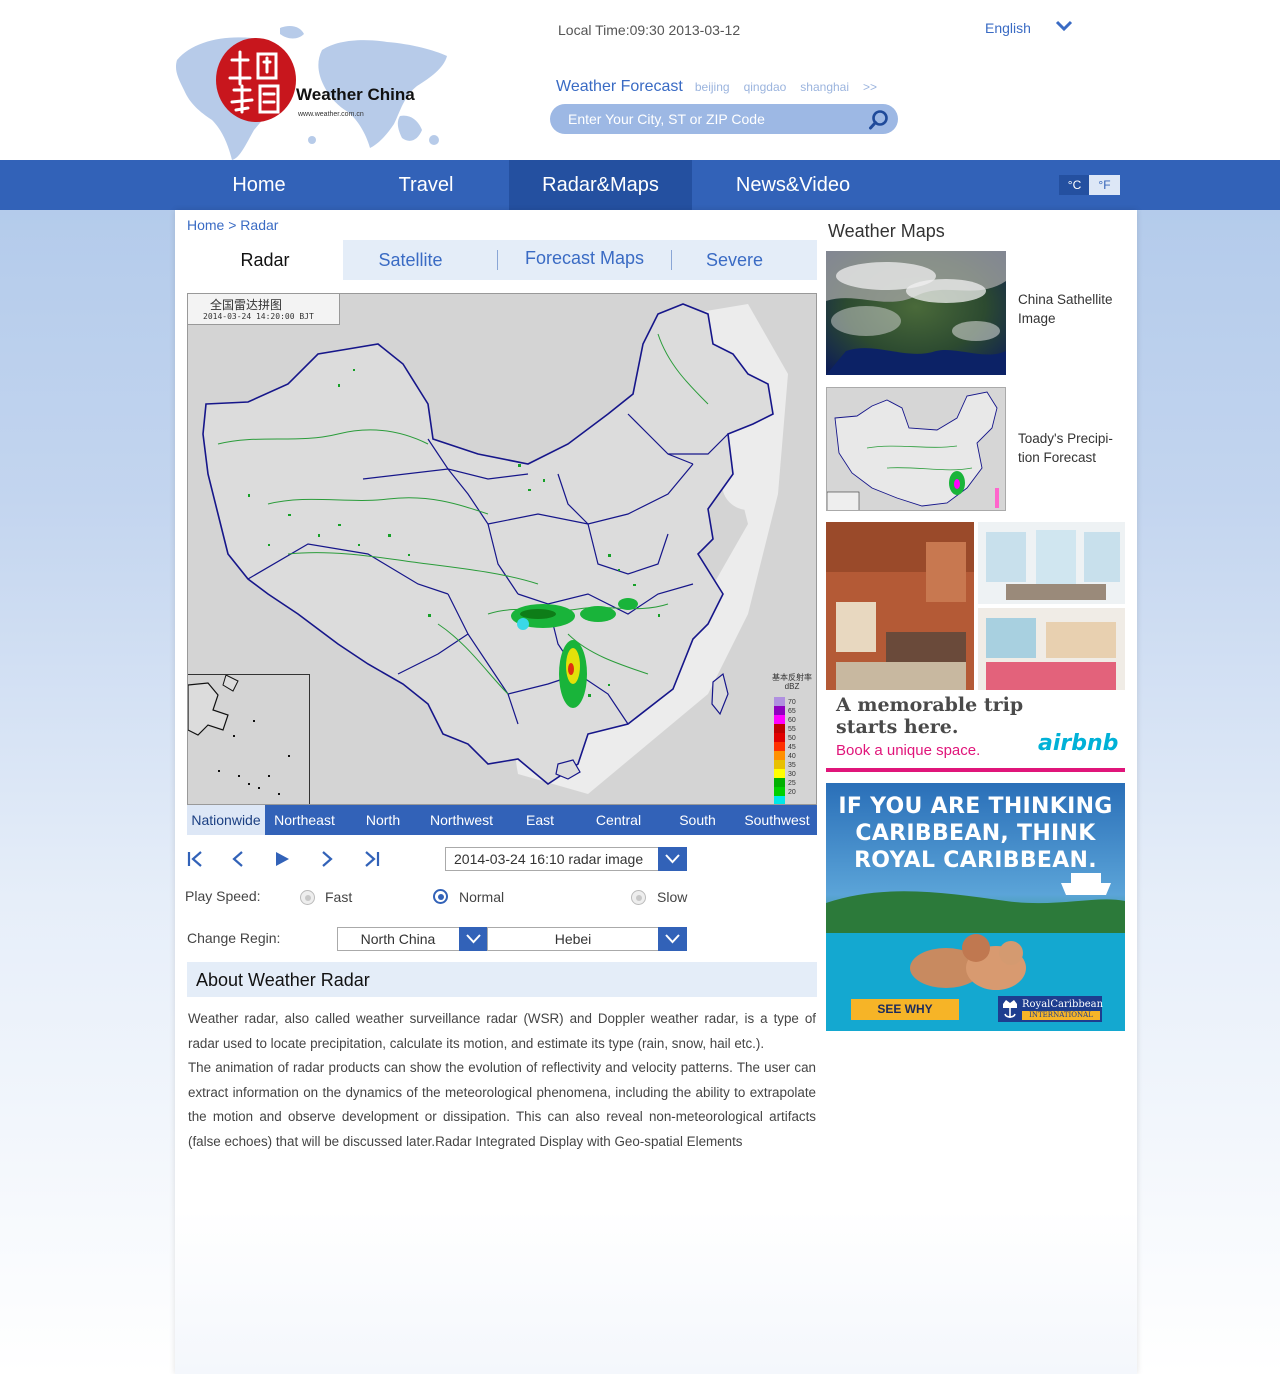 This screenshot has width=1280, height=1374. Describe the element at coordinates (327, 859) in the screenshot. I see `next-frame-icon` at that location.